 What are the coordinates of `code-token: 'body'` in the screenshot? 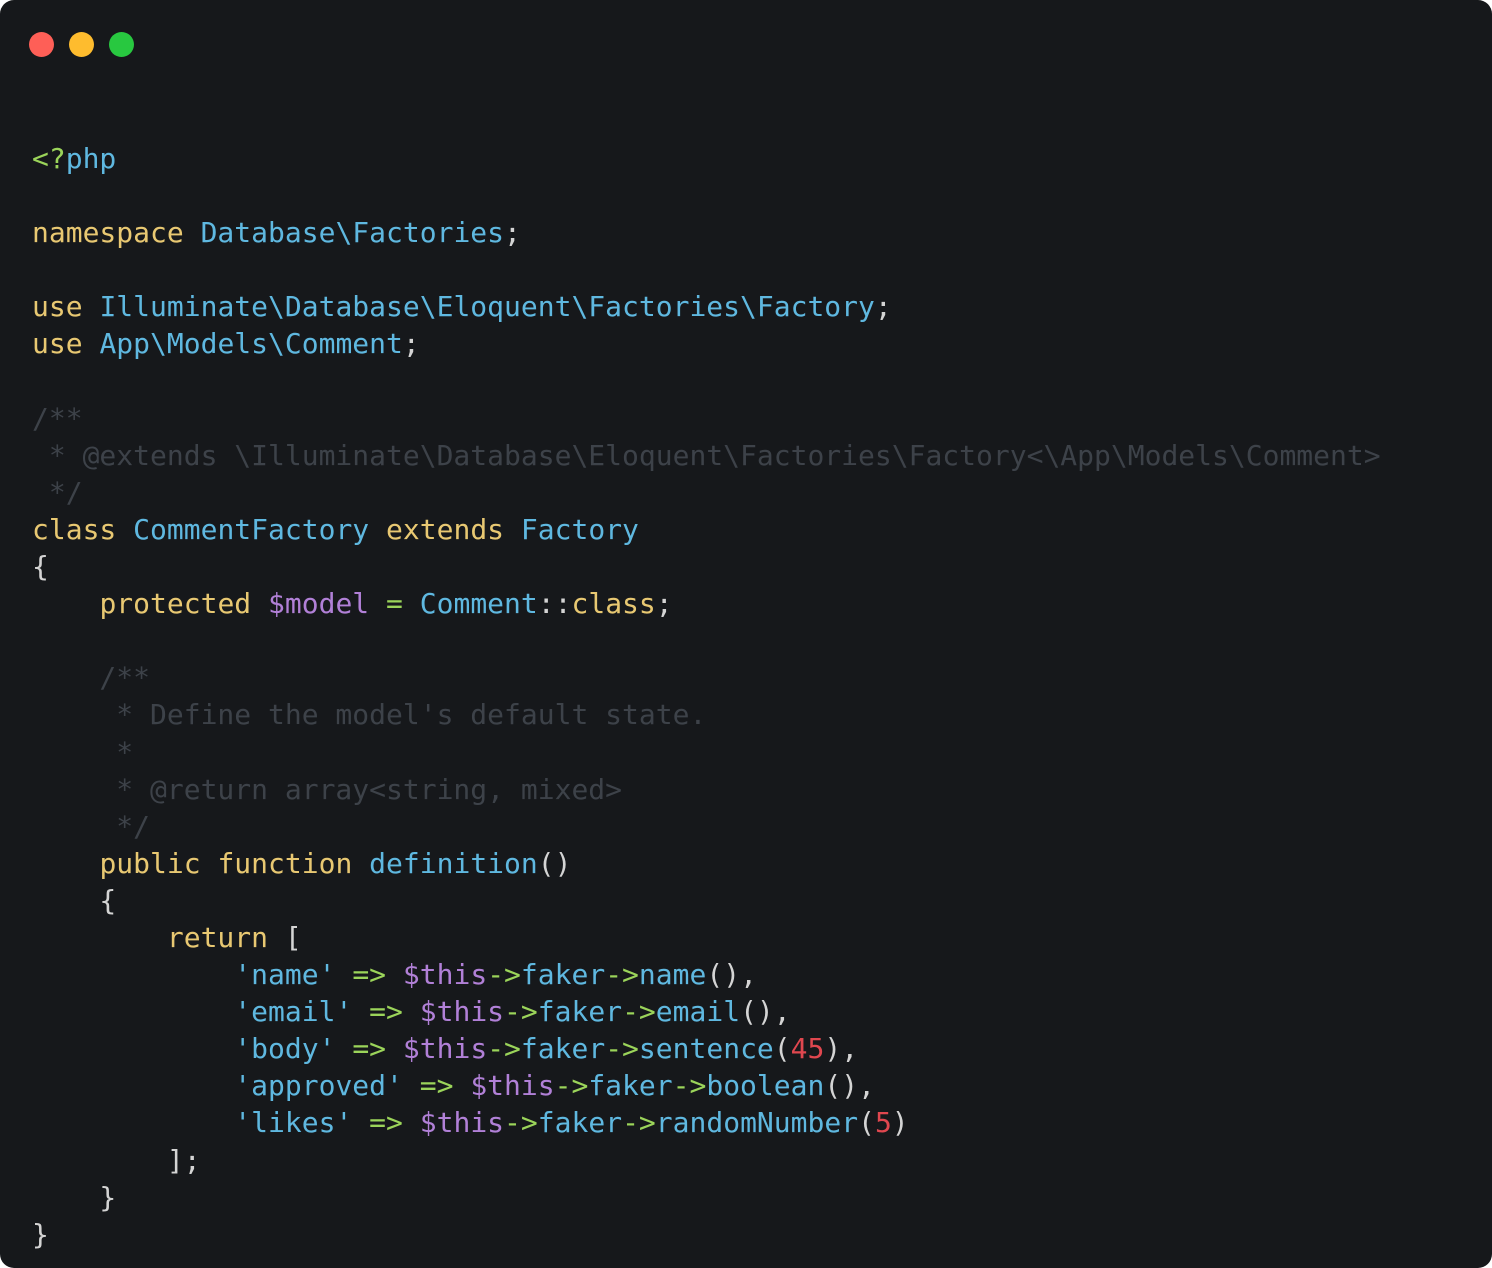 It's located at (285, 1049).